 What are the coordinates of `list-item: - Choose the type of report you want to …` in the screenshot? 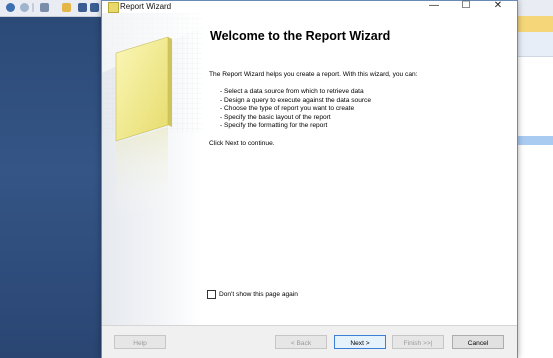 It's located at (287, 109).